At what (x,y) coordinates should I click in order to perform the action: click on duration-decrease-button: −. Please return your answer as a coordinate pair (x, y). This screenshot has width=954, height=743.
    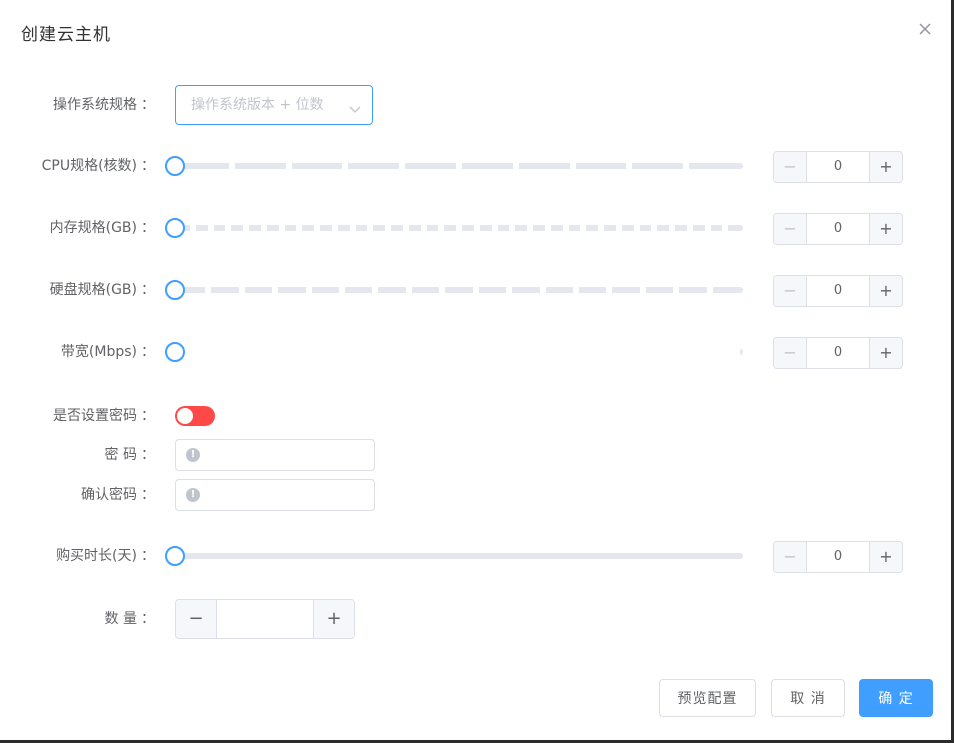
    Looking at the image, I should click on (790, 557).